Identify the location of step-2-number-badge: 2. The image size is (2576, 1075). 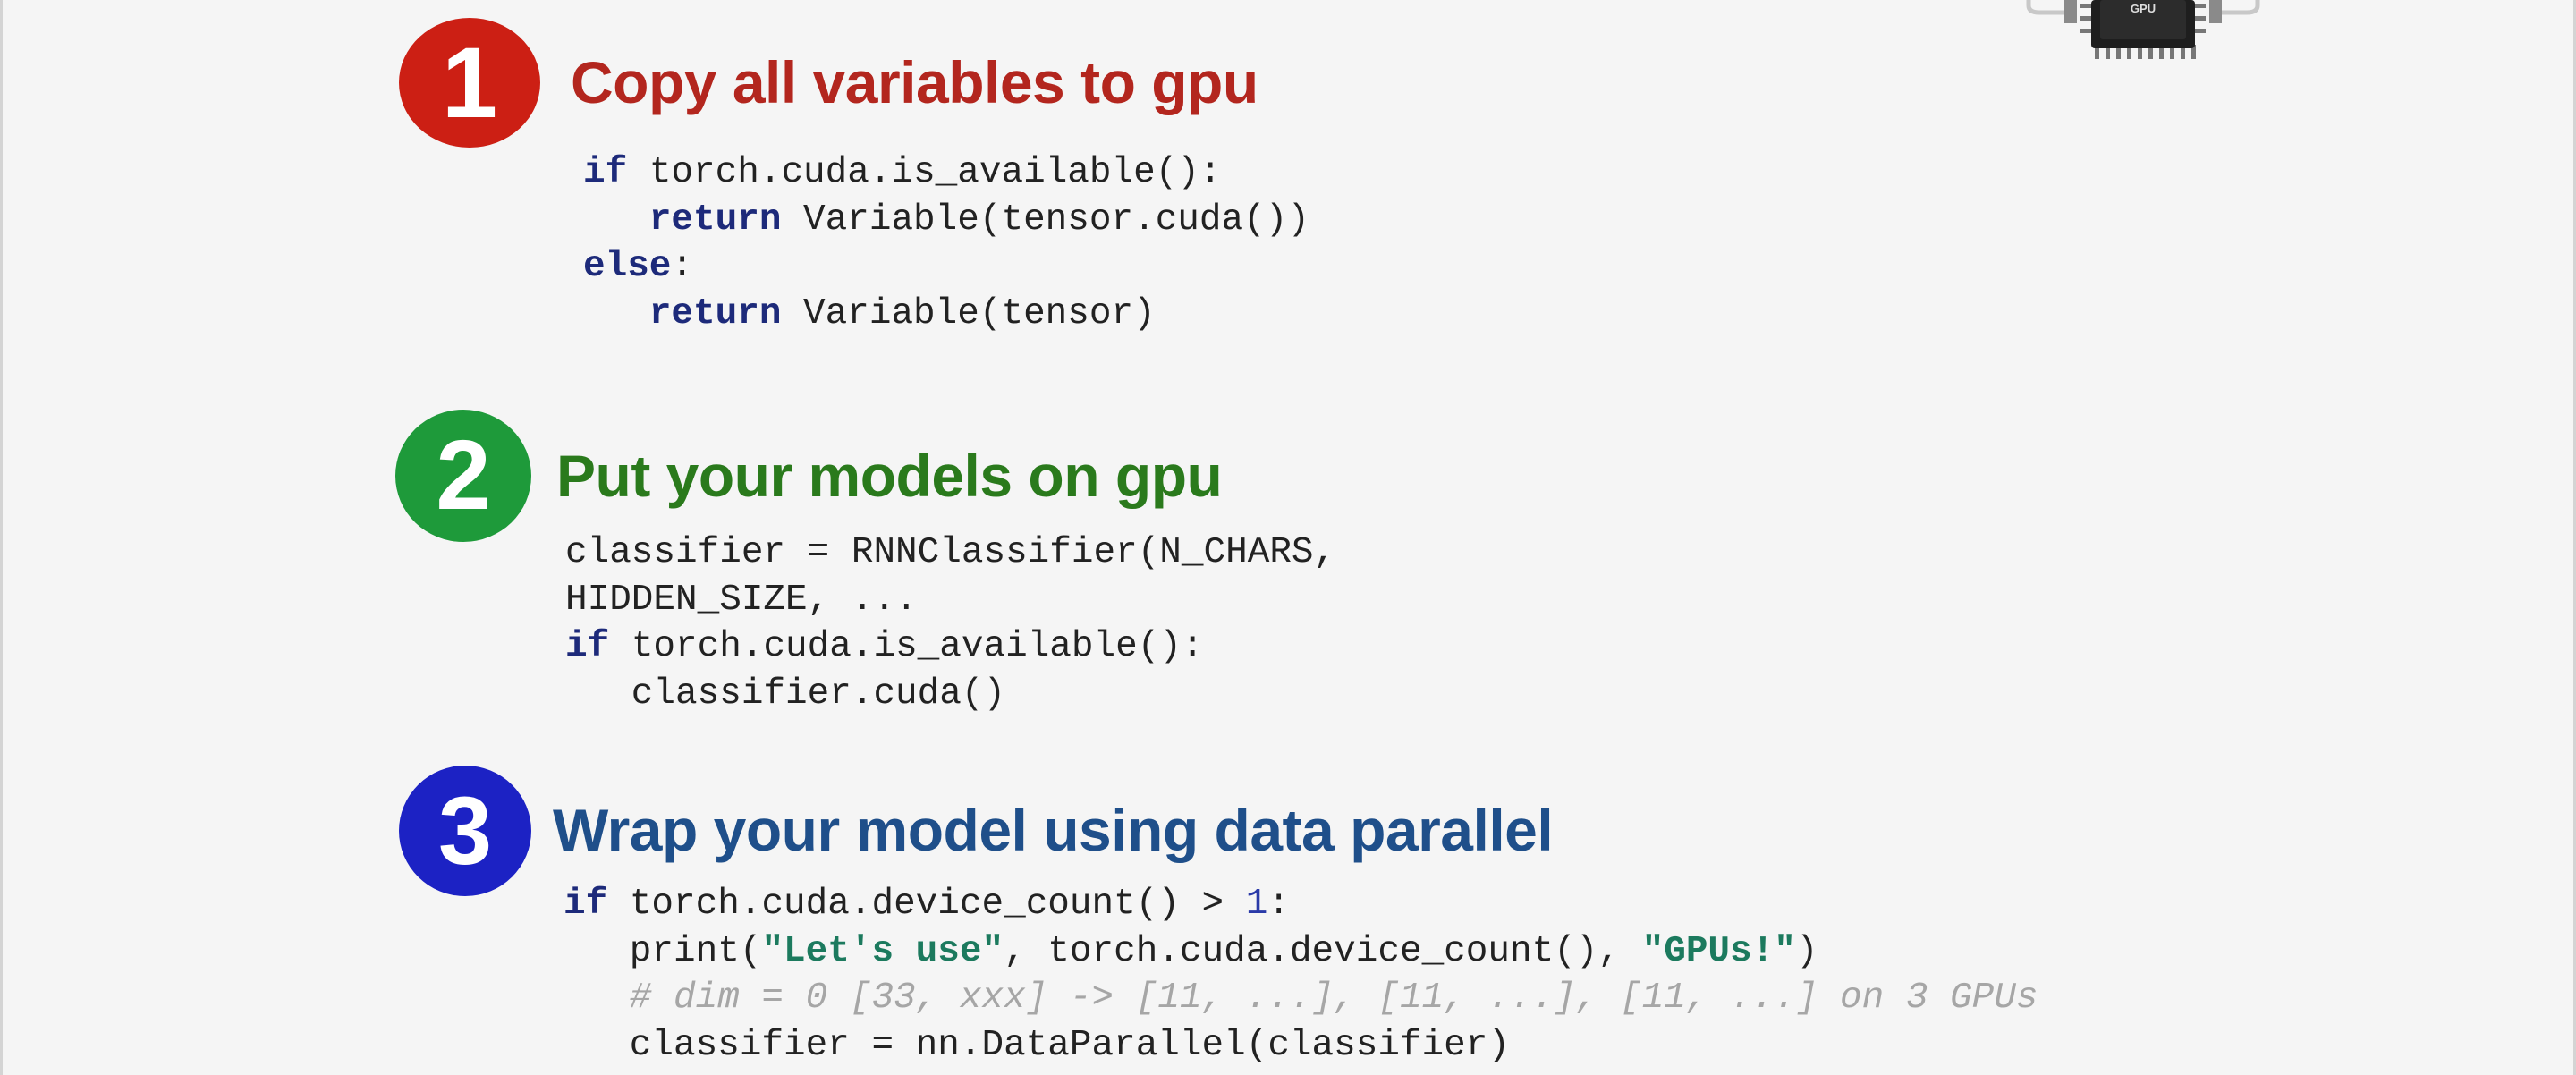
(463, 476).